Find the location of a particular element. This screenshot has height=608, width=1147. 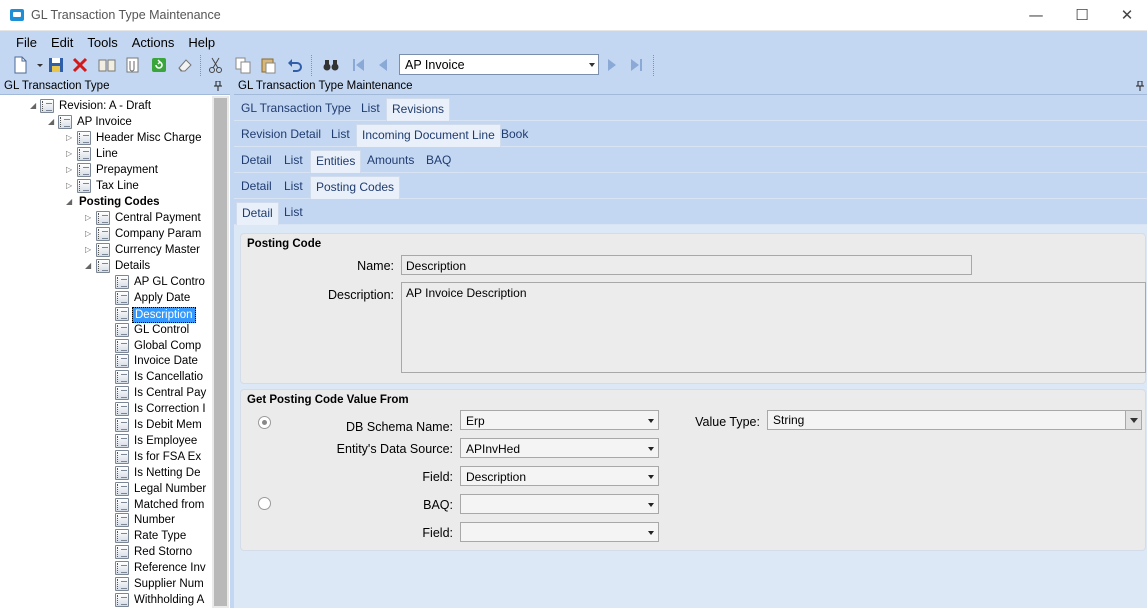

menu-file: File is located at coordinates (25, 43).